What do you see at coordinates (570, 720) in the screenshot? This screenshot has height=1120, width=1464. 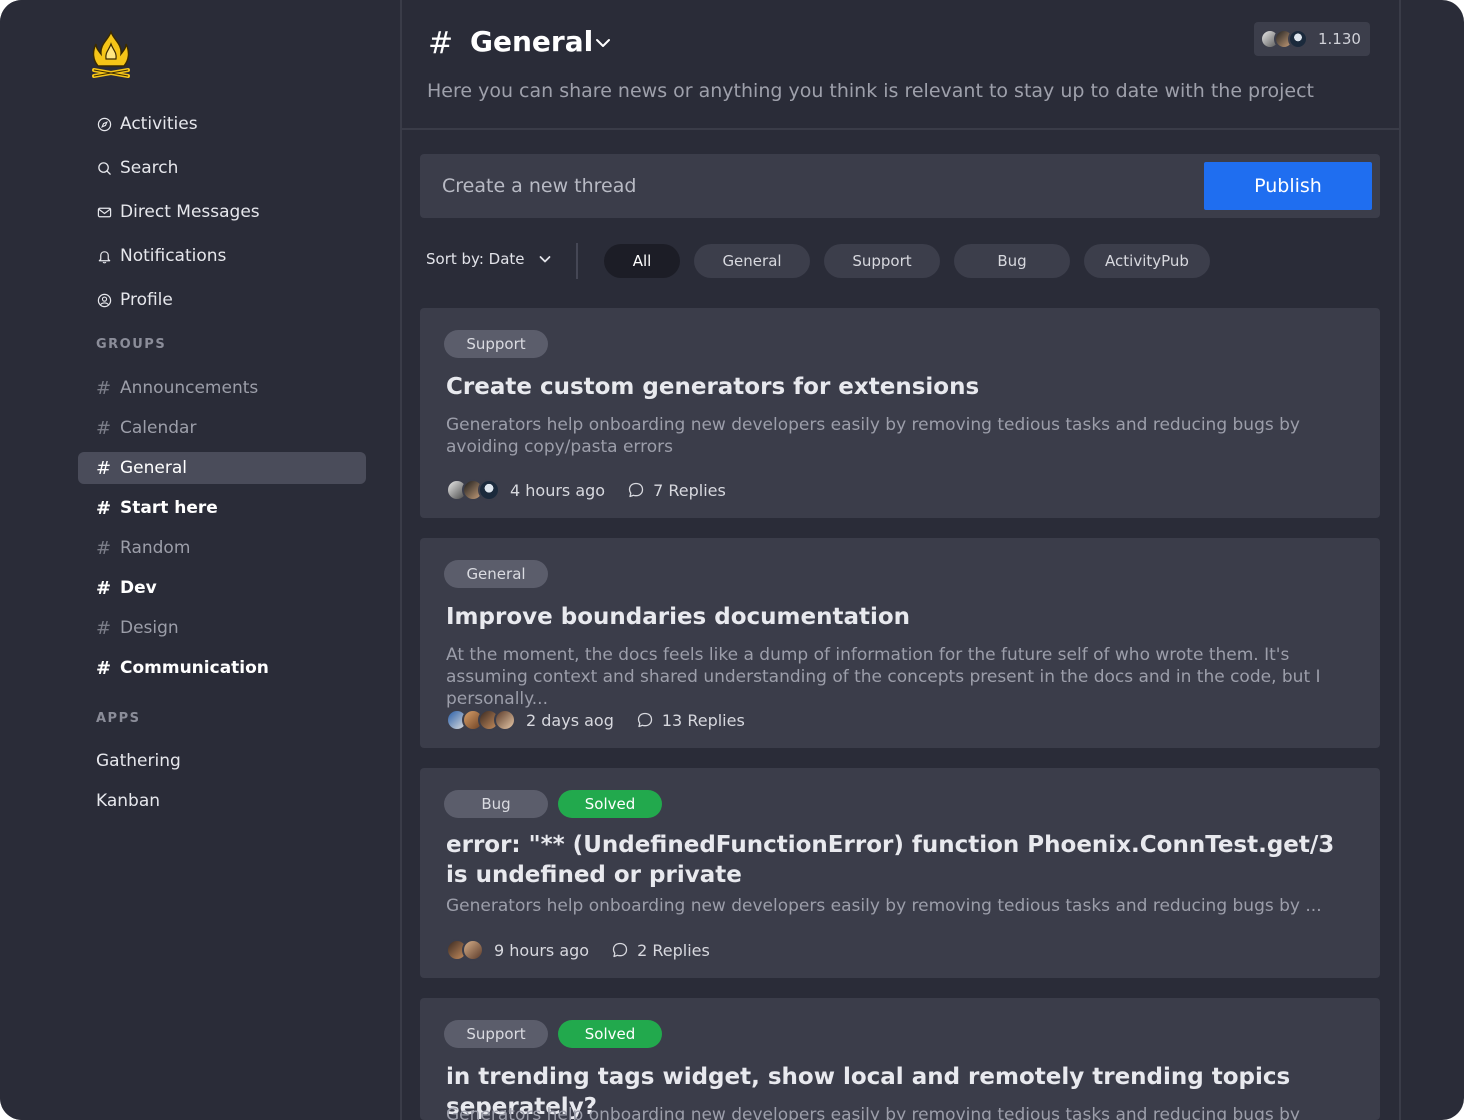 I see `thread-time: 2 days aog` at bounding box center [570, 720].